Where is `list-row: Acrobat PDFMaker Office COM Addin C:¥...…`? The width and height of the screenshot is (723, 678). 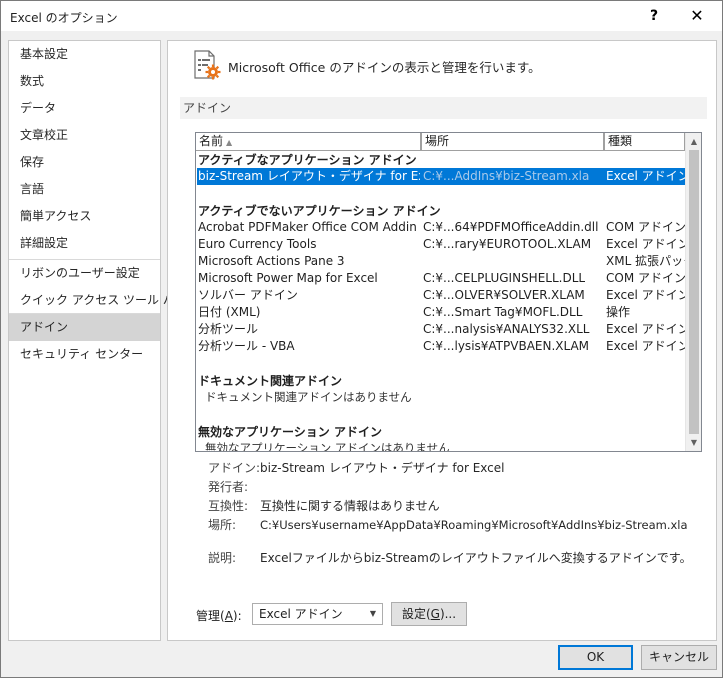 list-row: Acrobat PDFMaker Office COM Addin C:¥...… is located at coordinates (441, 227).